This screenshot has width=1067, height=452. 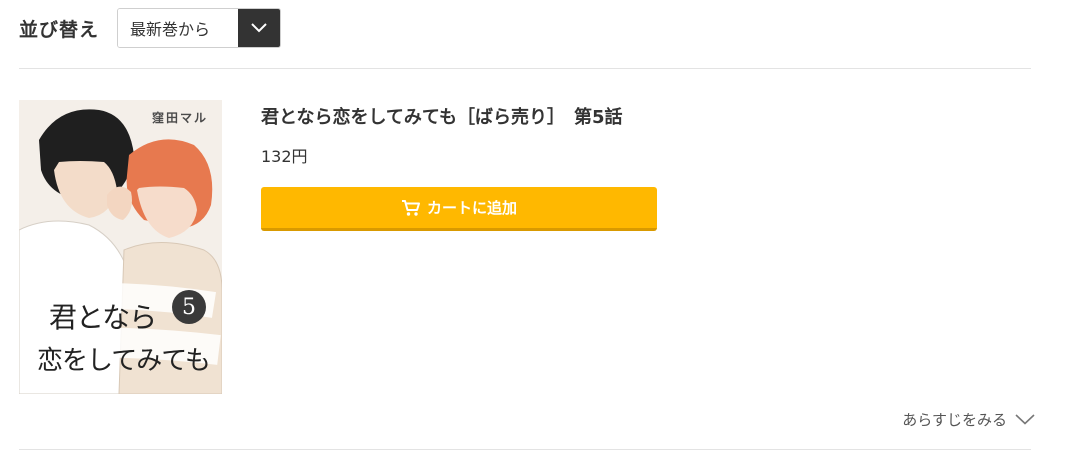 What do you see at coordinates (442, 116) in the screenshot?
I see `product-title: 君となら恋をしてみても［ばら売り］ 第5話` at bounding box center [442, 116].